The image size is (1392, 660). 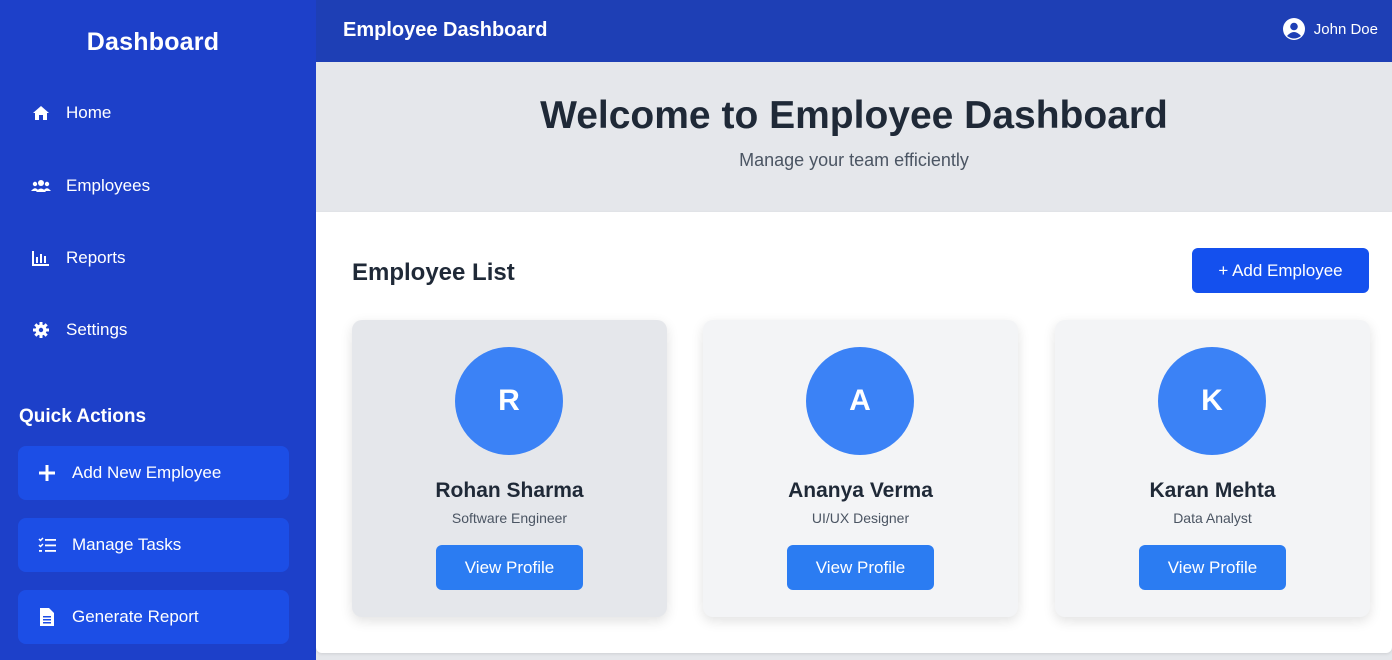 I want to click on sidebar-item-reports: Reports, so click(x=78, y=258).